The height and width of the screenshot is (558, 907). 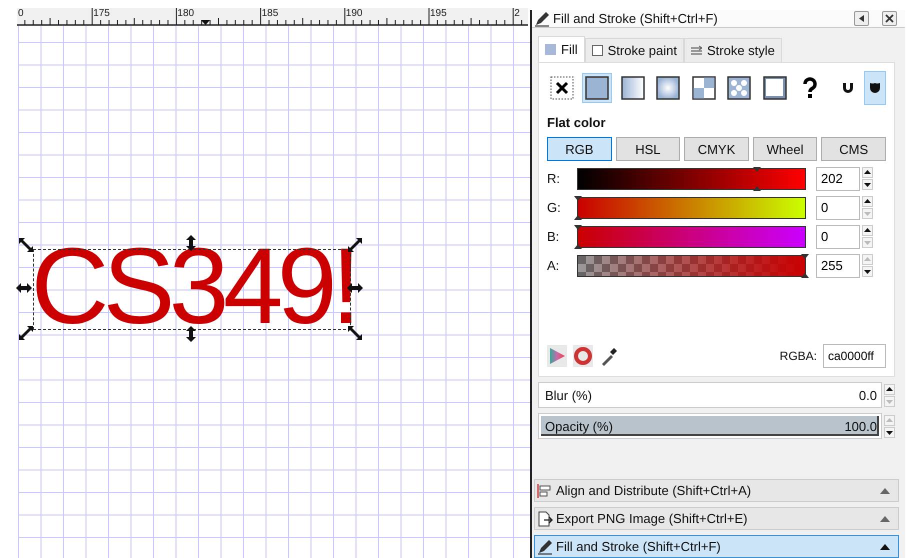 I want to click on flat-square-icon, so click(x=597, y=88).